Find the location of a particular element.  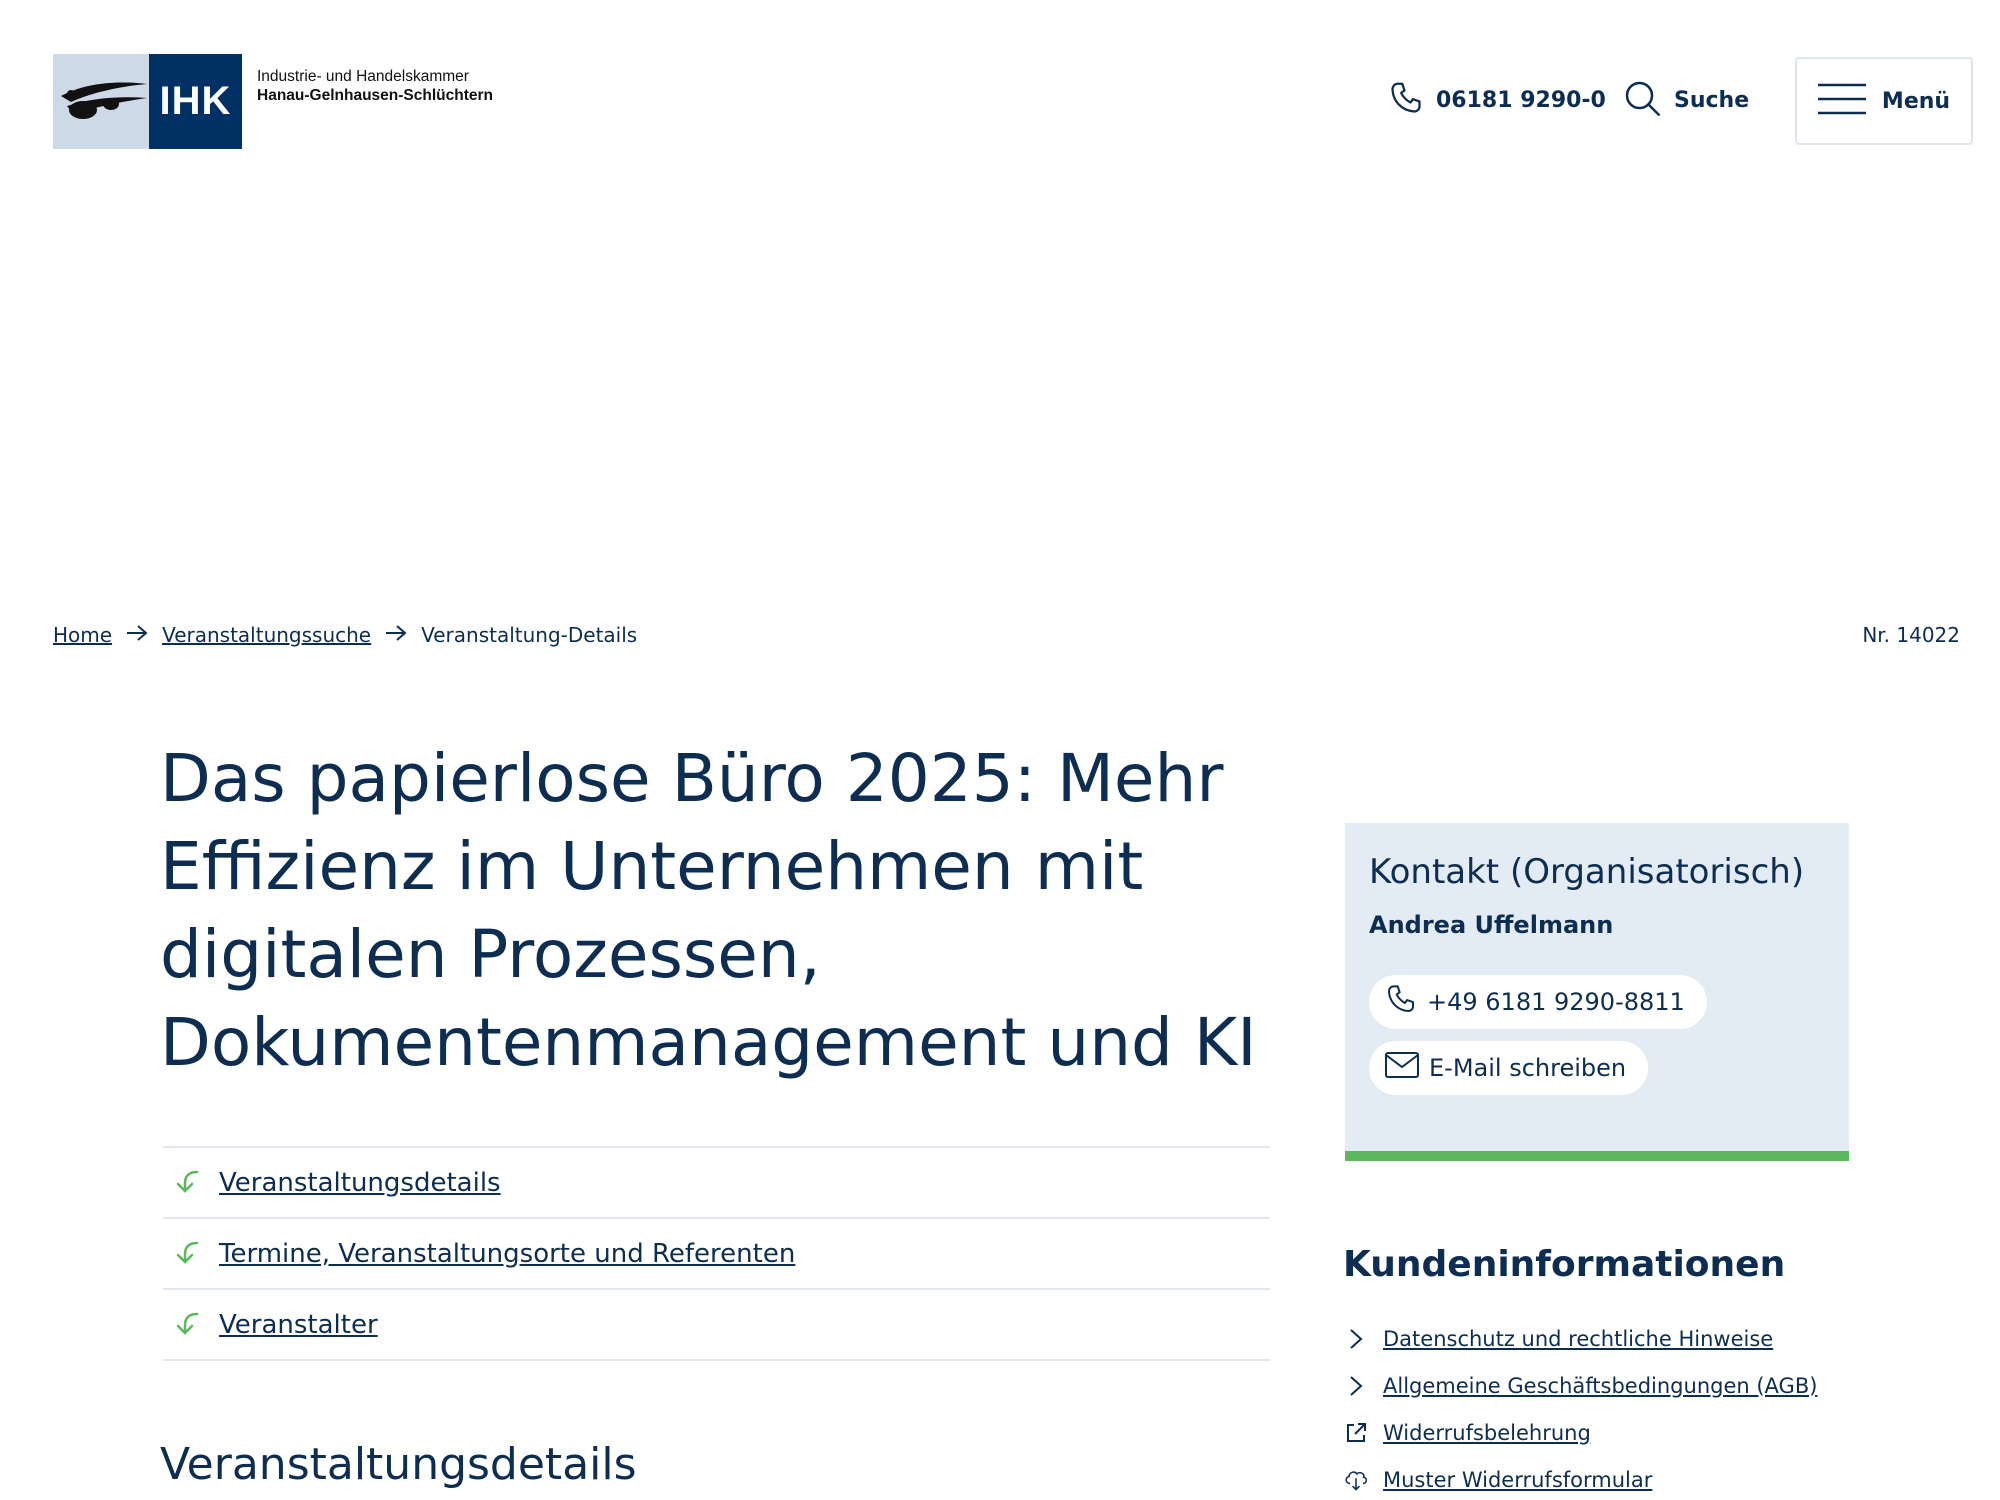

breadcrumb-home: Home is located at coordinates (82, 635).